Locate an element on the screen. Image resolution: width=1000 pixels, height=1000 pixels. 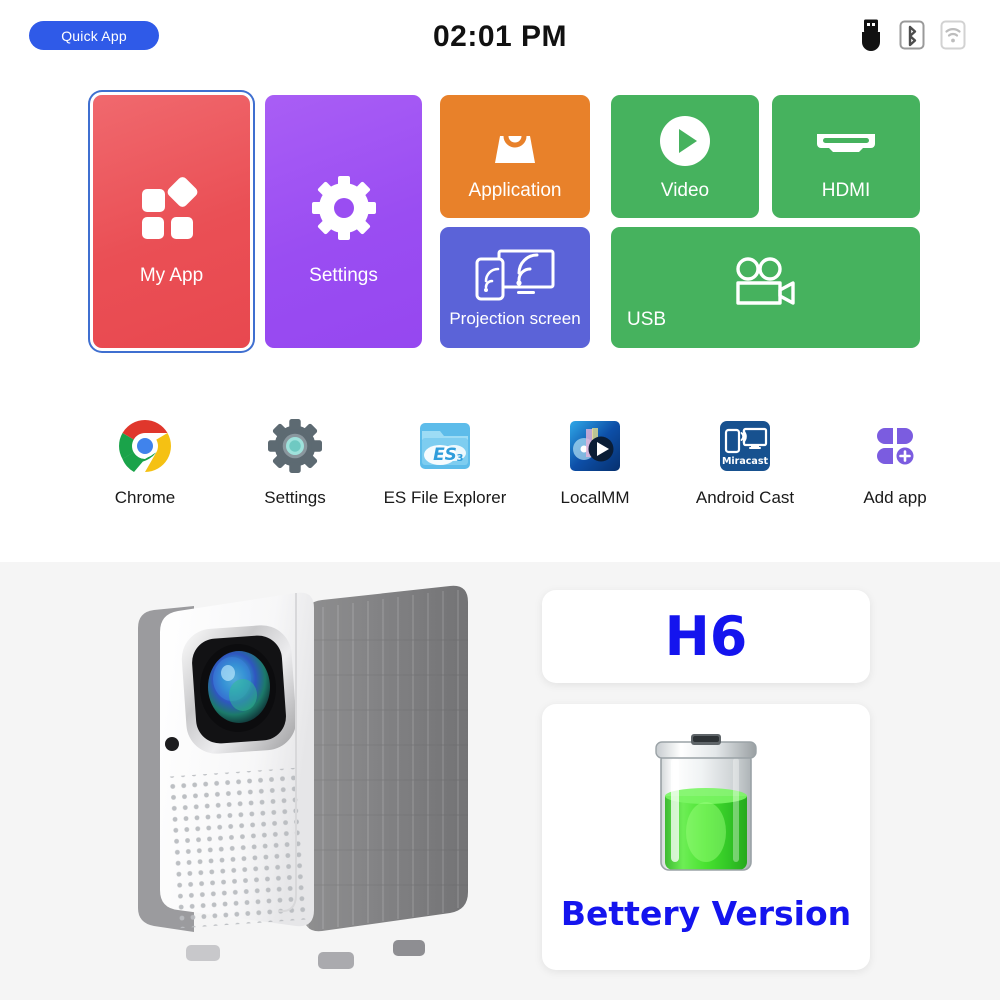
battery-card: Bettery Version is located at coordinates (706, 837).